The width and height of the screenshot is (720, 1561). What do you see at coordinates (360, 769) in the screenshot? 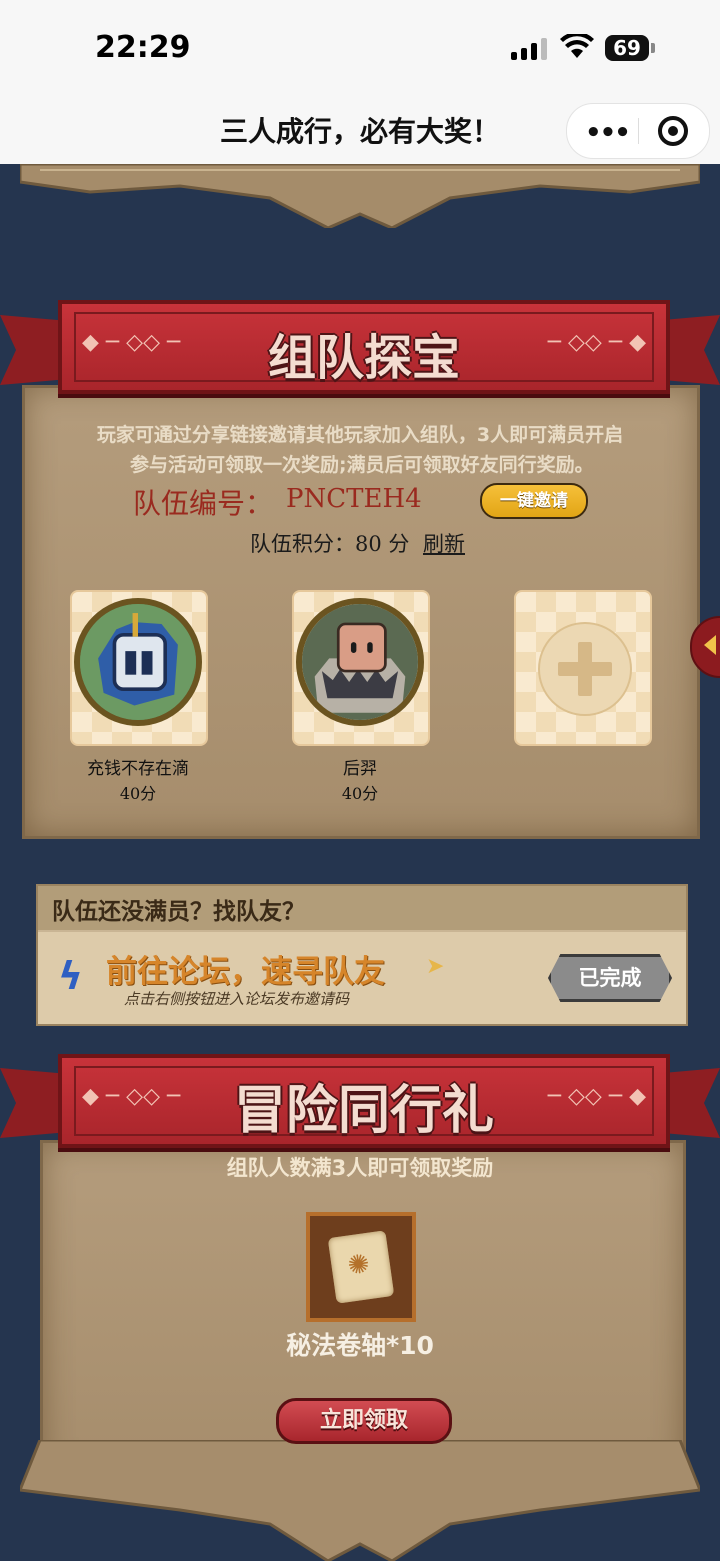
I see `member-name-2: 后羿` at bounding box center [360, 769].